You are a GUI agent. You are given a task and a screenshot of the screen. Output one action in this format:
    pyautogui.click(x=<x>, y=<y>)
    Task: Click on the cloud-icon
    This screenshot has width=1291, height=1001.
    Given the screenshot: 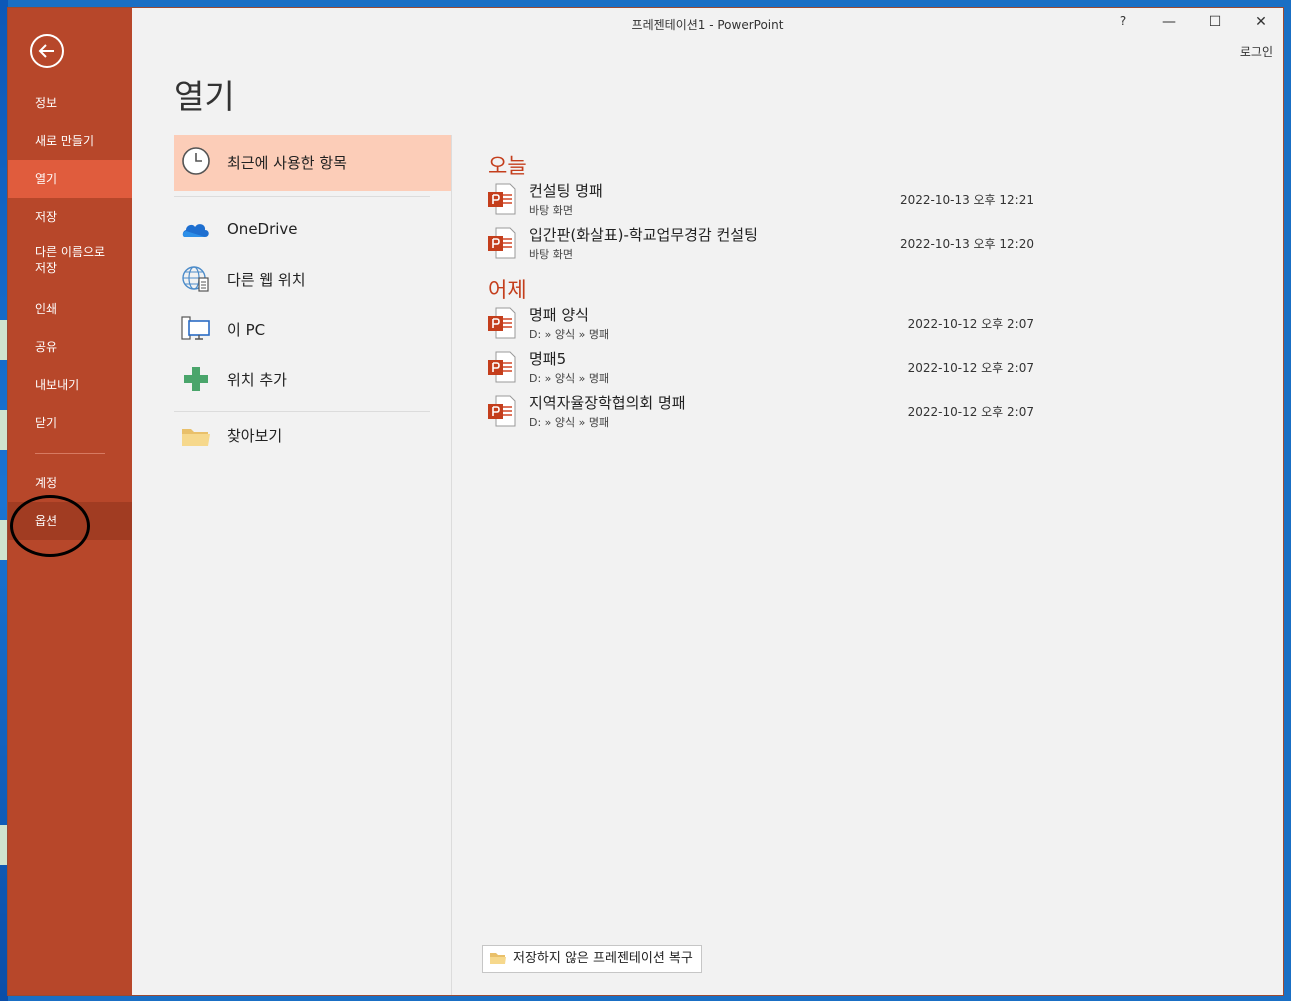 What is the action you would take?
    pyautogui.click(x=195, y=230)
    